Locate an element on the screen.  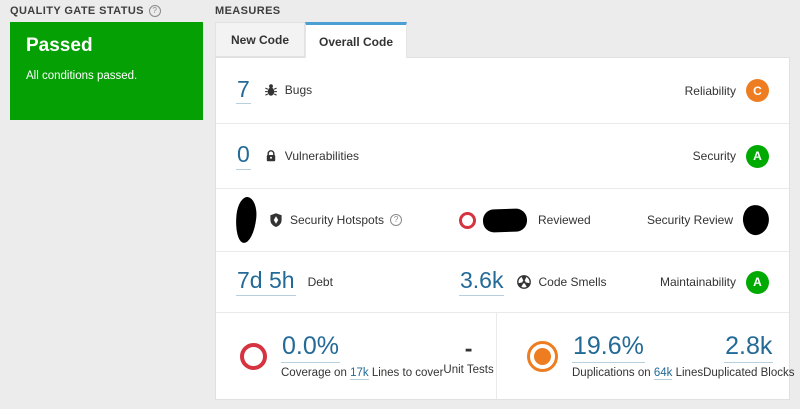
reliability-rating-badge: C is located at coordinates (757, 90).